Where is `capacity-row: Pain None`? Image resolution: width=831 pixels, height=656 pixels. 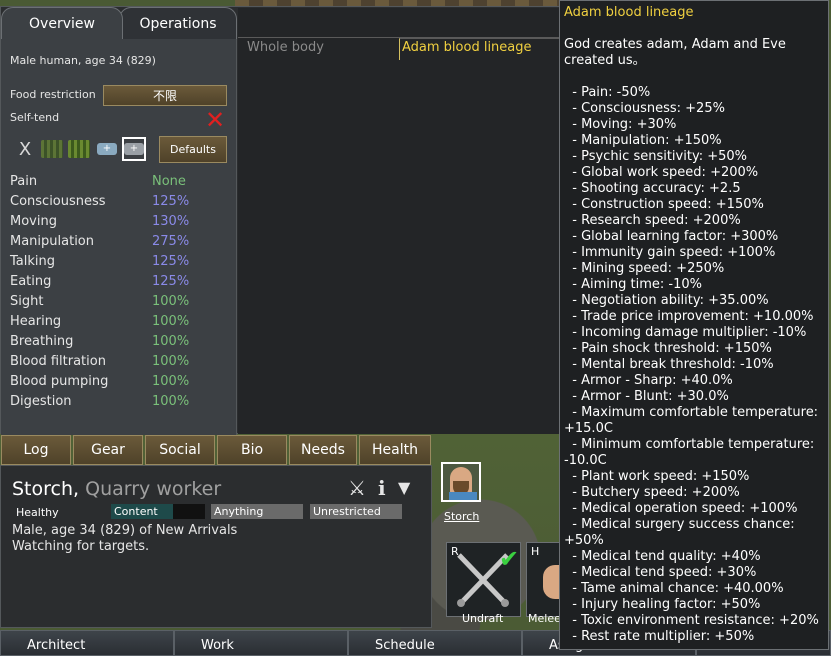
capacity-row: Pain None is located at coordinates (119, 182).